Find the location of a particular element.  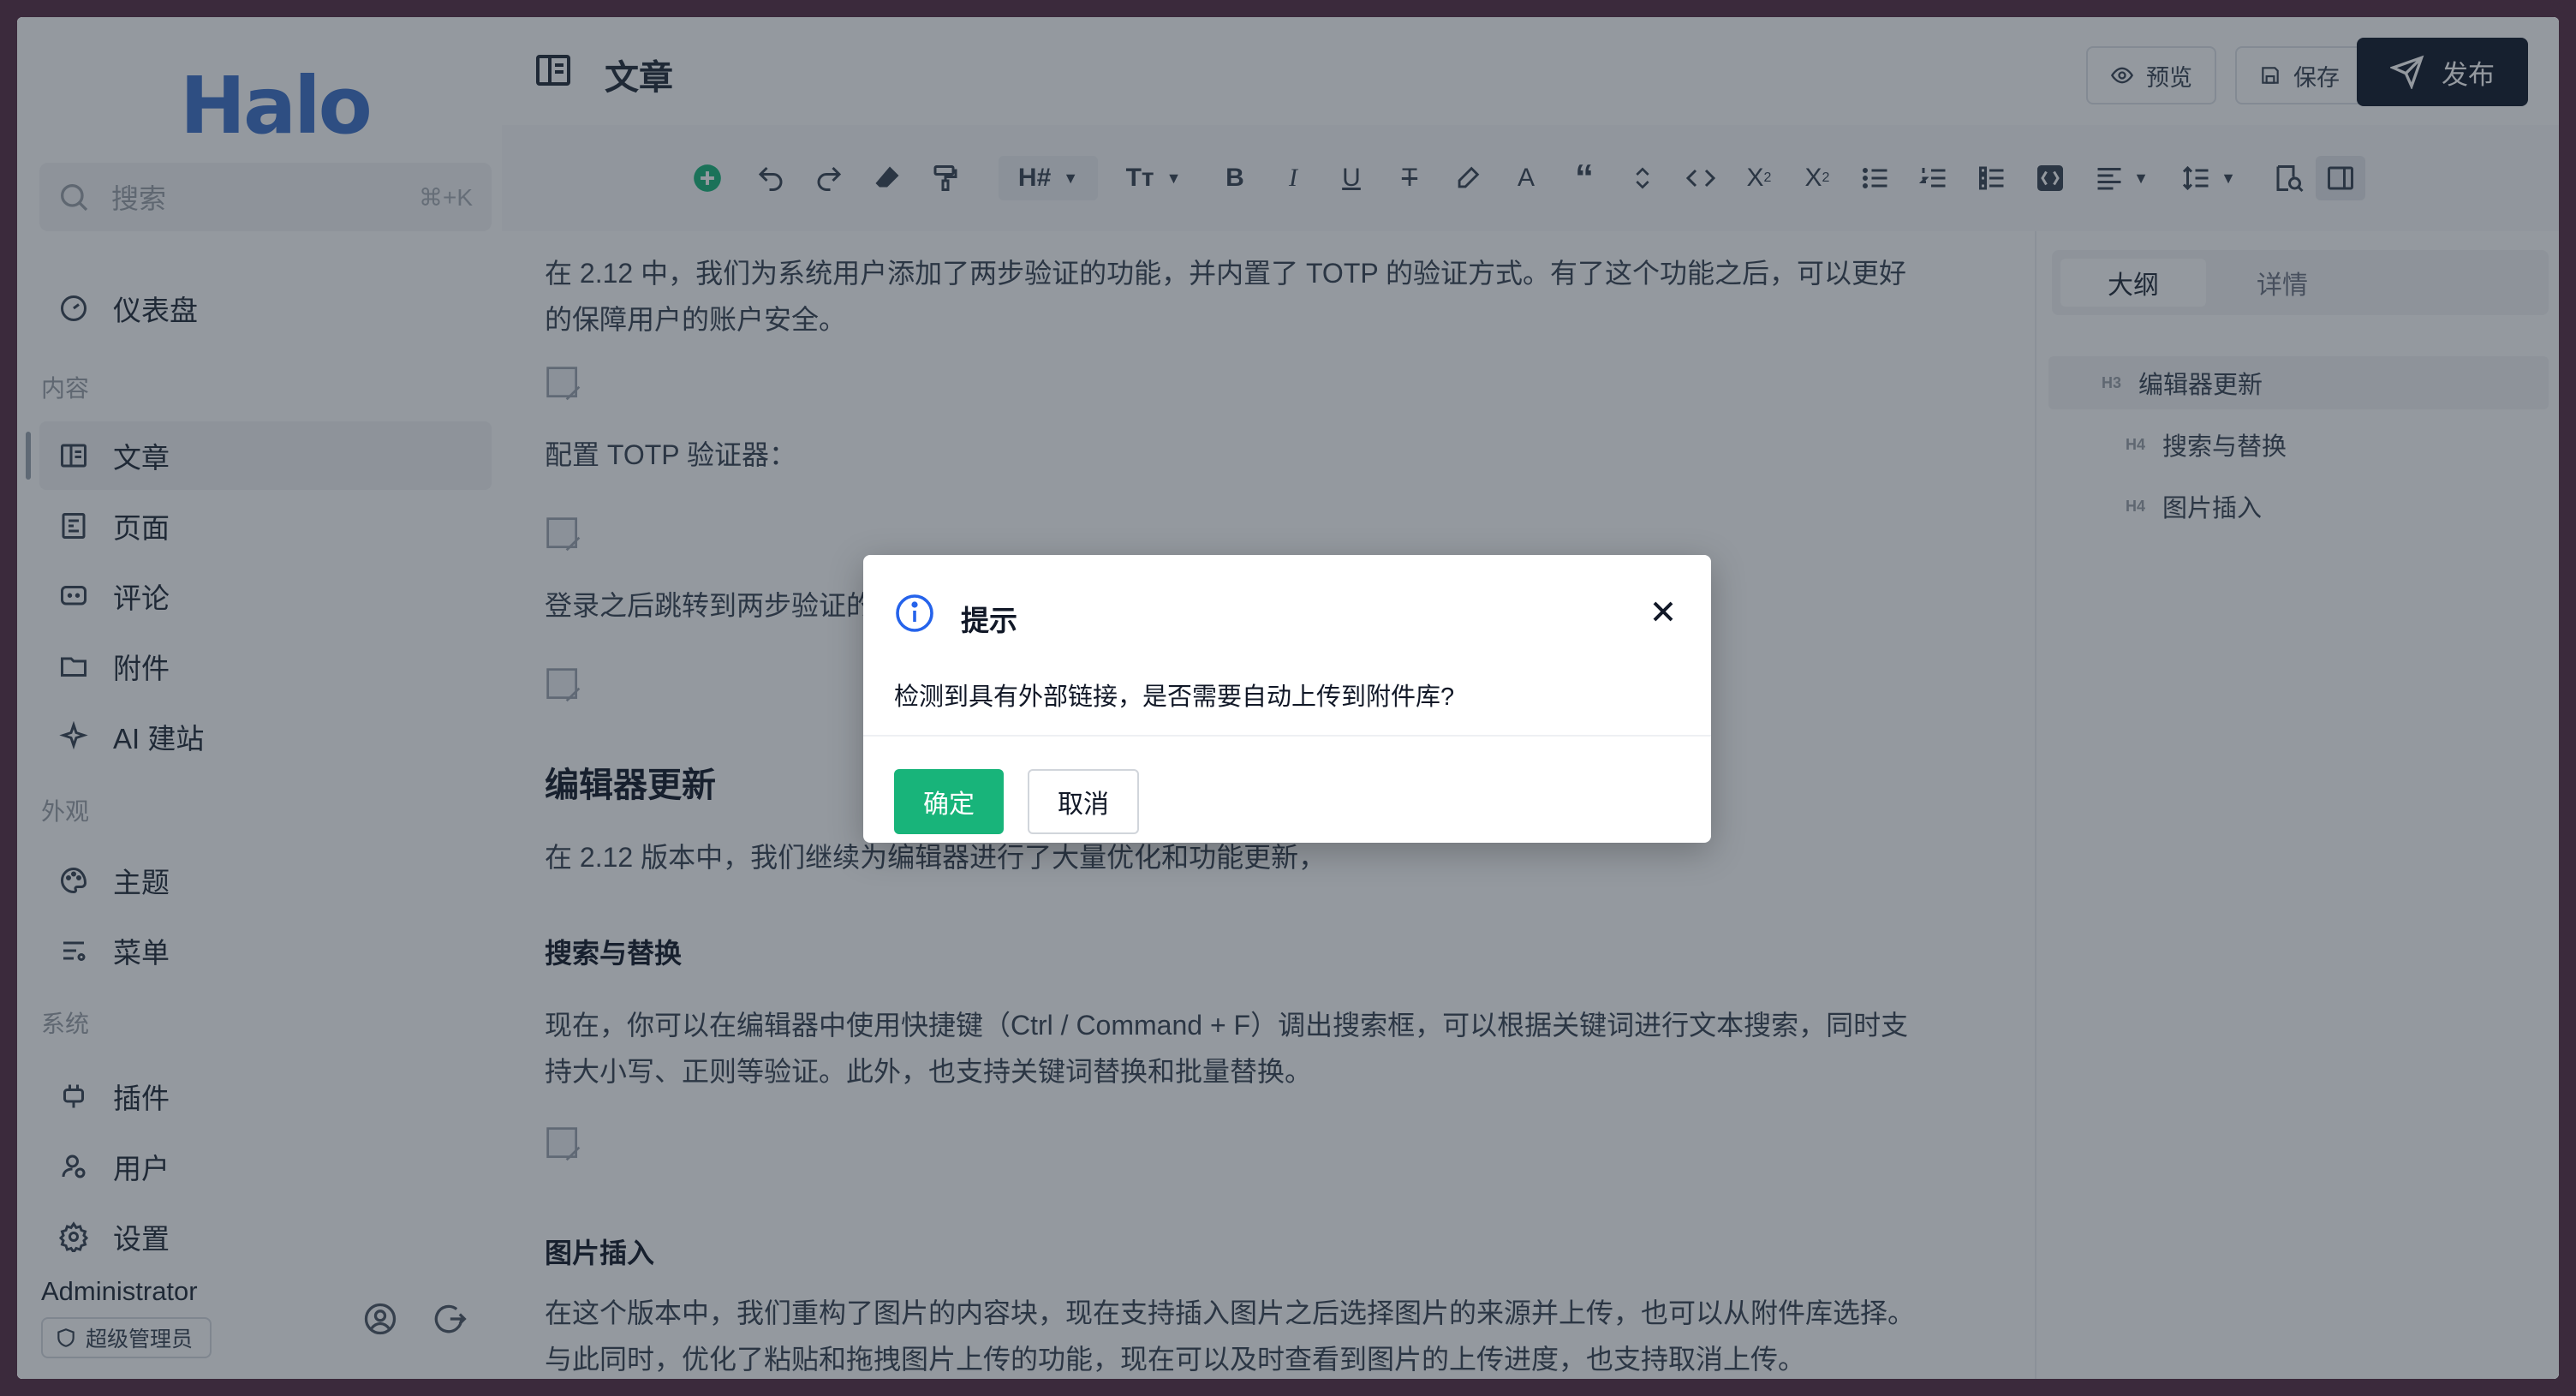

cancel-button: 取消 is located at coordinates (1083, 801).